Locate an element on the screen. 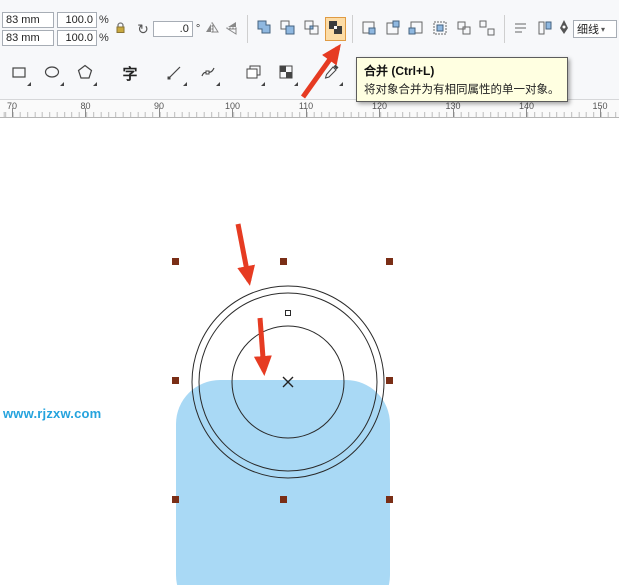  eyedropper-icon is located at coordinates (331, 73).